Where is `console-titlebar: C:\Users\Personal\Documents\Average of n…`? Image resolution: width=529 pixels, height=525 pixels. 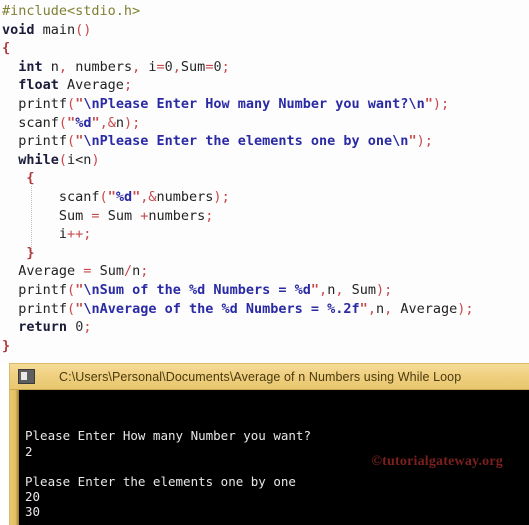
console-titlebar: C:\Users\Personal\Documents\Average of n… is located at coordinates (269, 377).